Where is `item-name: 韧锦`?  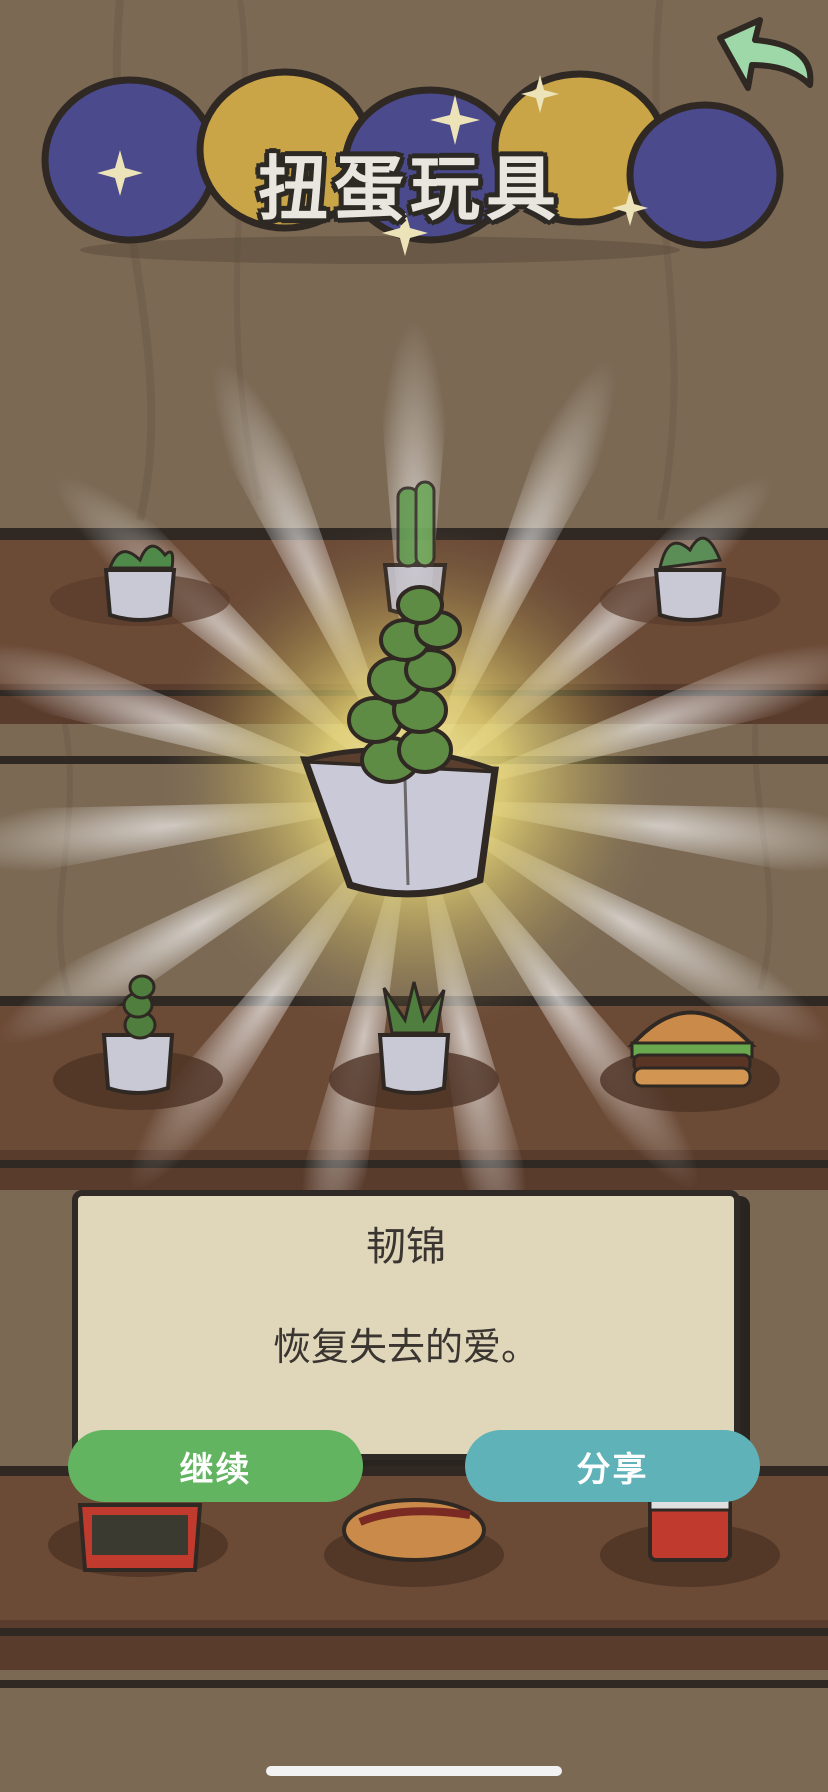 item-name: 韧锦 is located at coordinates (406, 1247).